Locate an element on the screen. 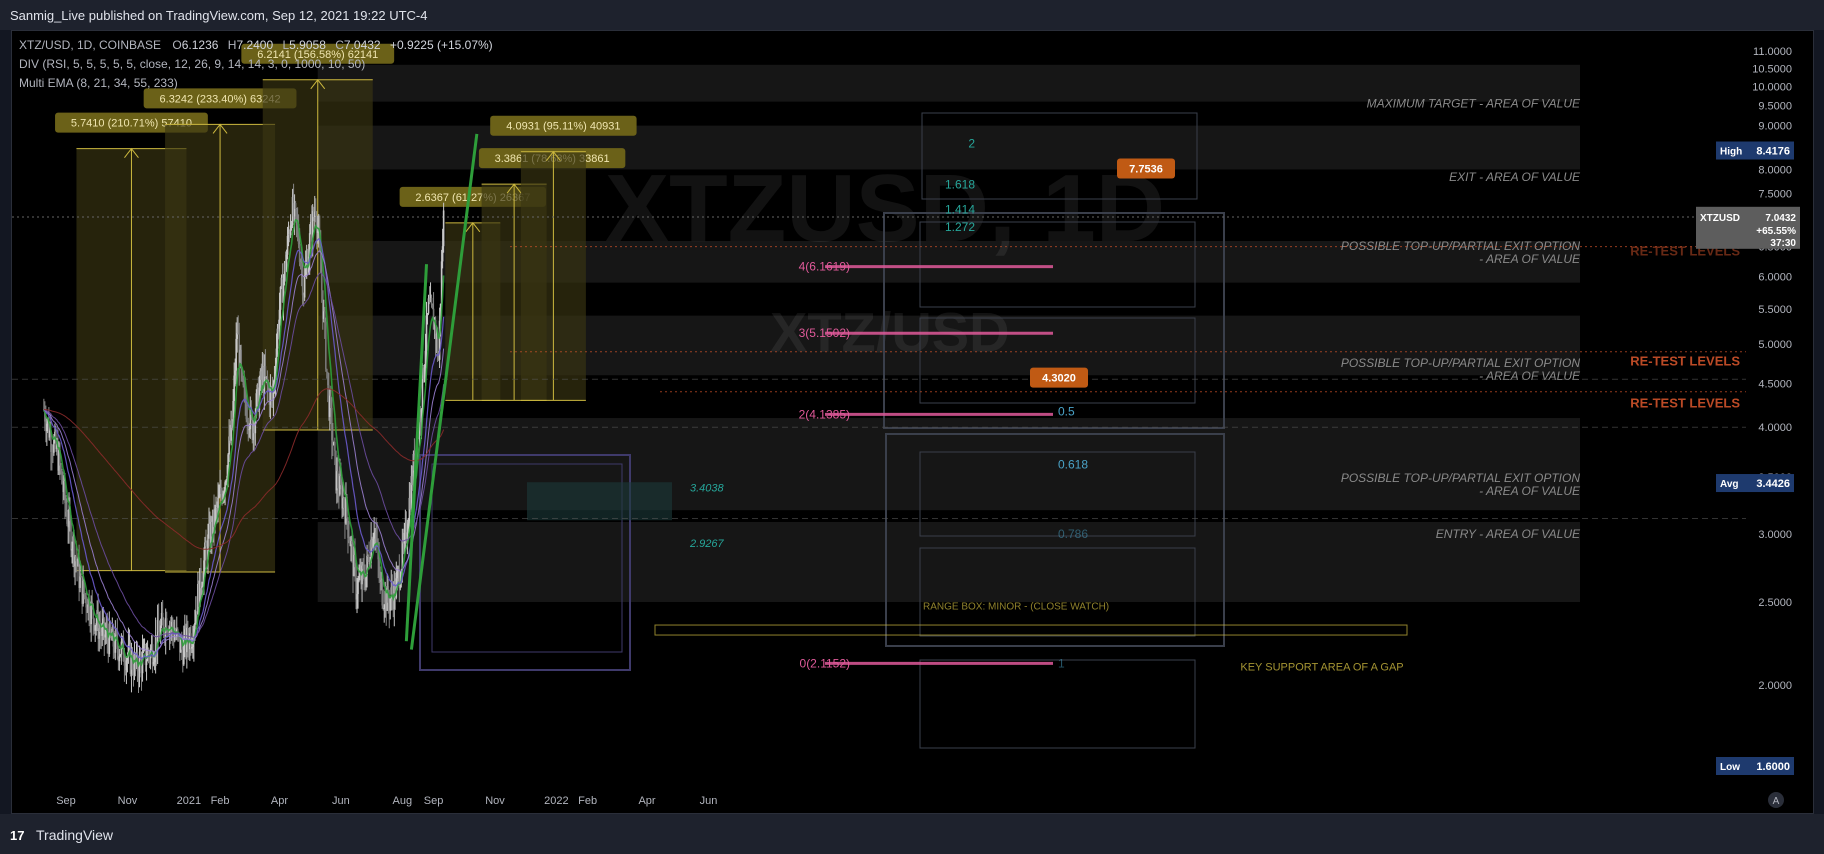  y-tick-4: 4.0000 is located at coordinates (1775, 428).